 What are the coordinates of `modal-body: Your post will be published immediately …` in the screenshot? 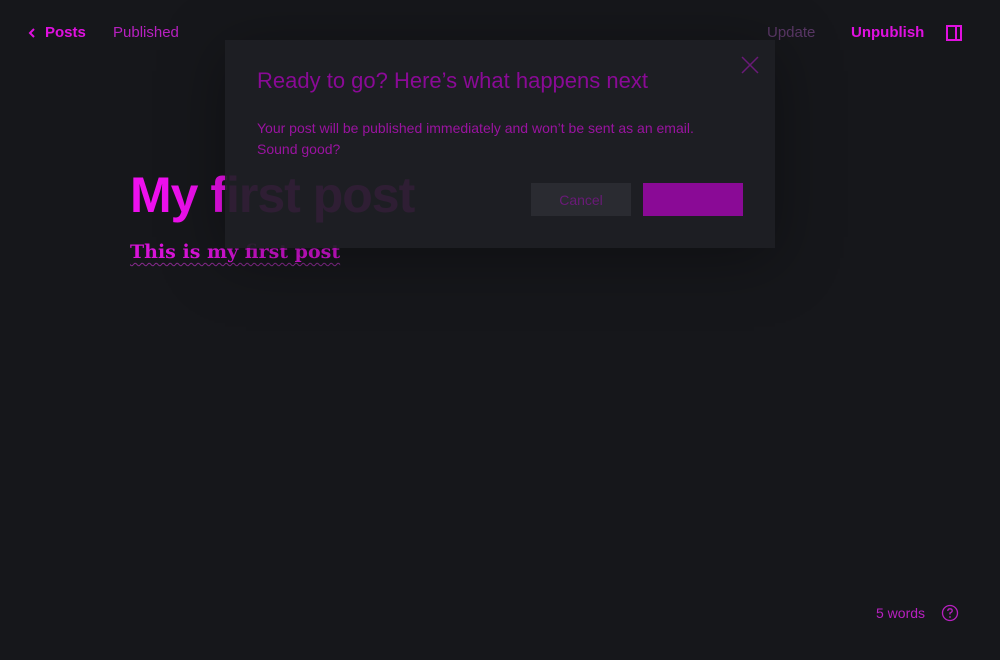 It's located at (475, 138).